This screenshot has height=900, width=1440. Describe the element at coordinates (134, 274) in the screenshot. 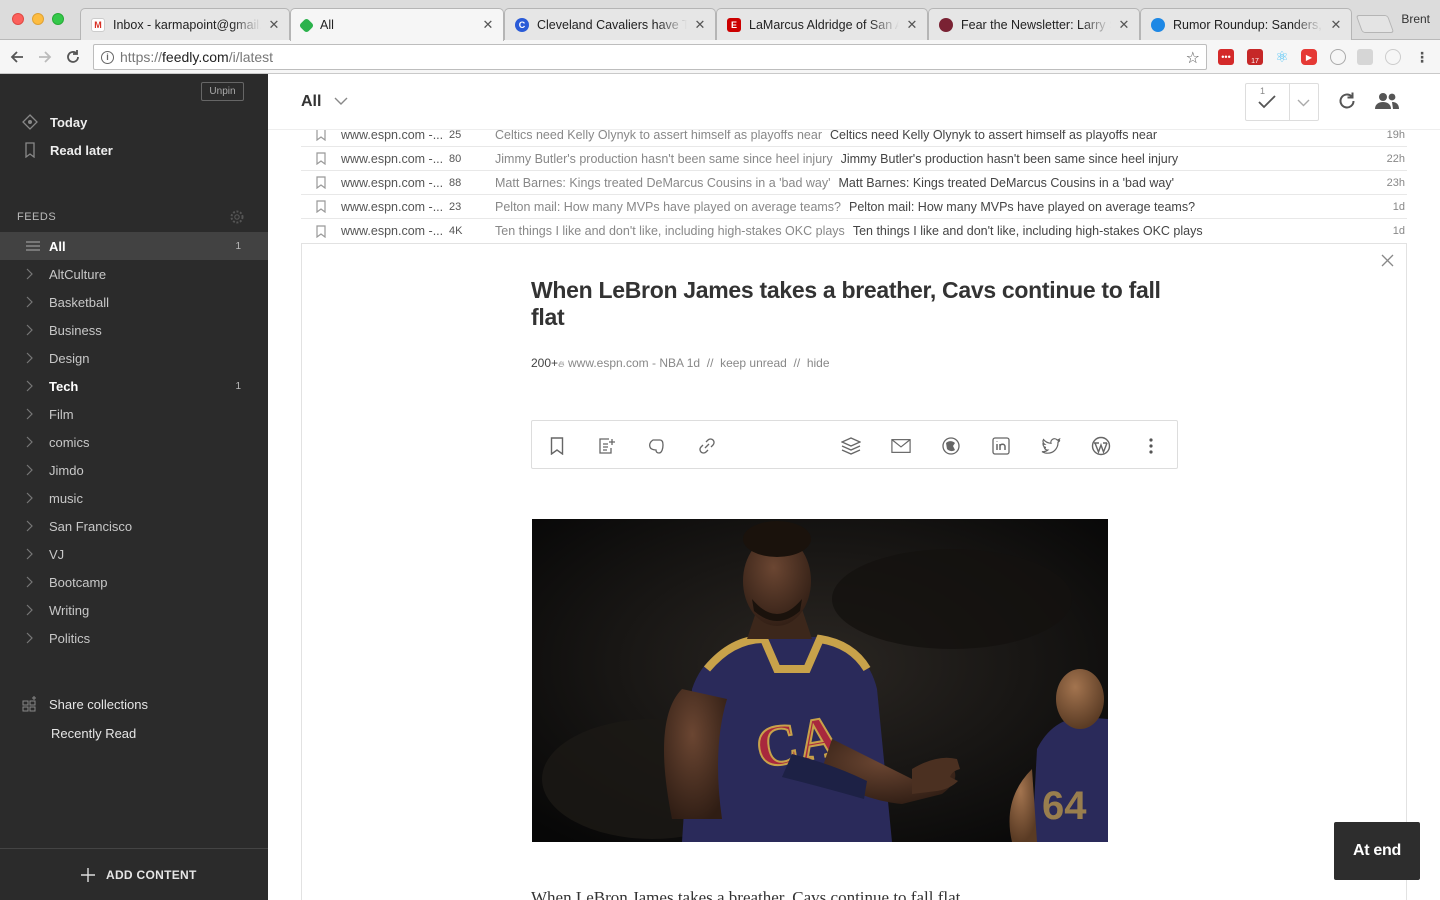

I see `feed-item: AltCulture` at that location.